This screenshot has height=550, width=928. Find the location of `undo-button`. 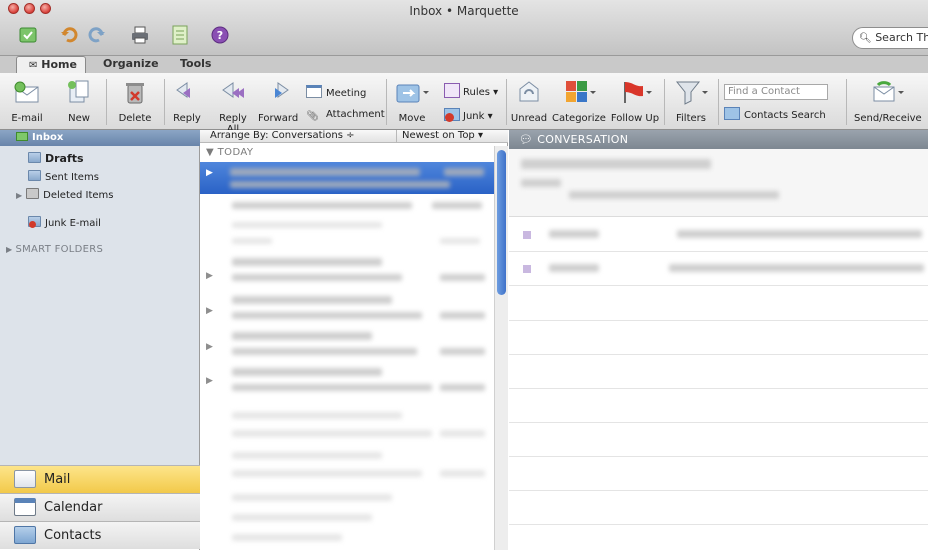

undo-button is located at coordinates (70, 35).